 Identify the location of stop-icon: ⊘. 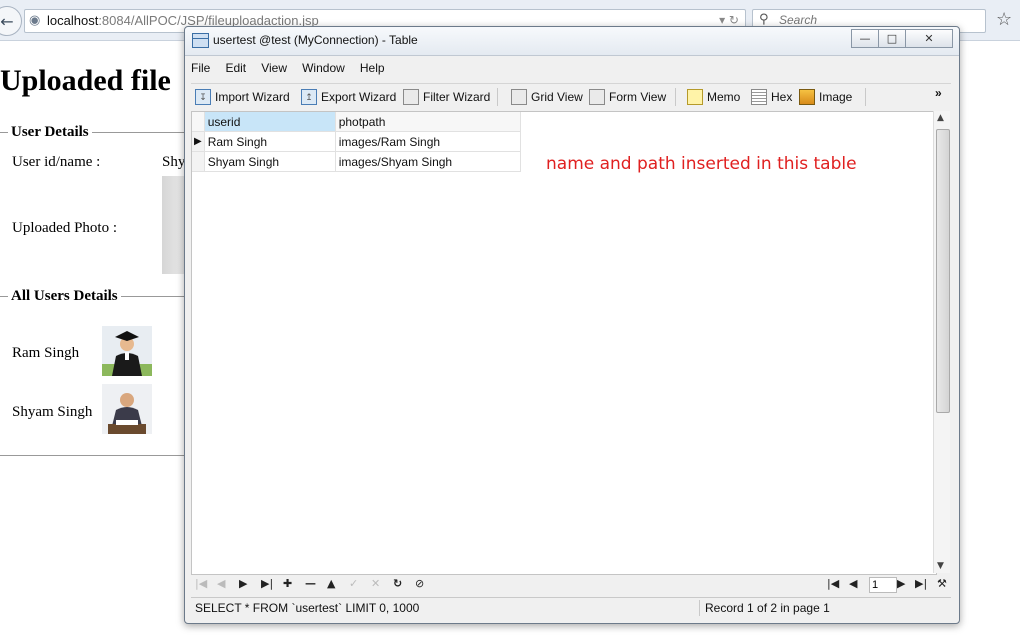
(419, 583).